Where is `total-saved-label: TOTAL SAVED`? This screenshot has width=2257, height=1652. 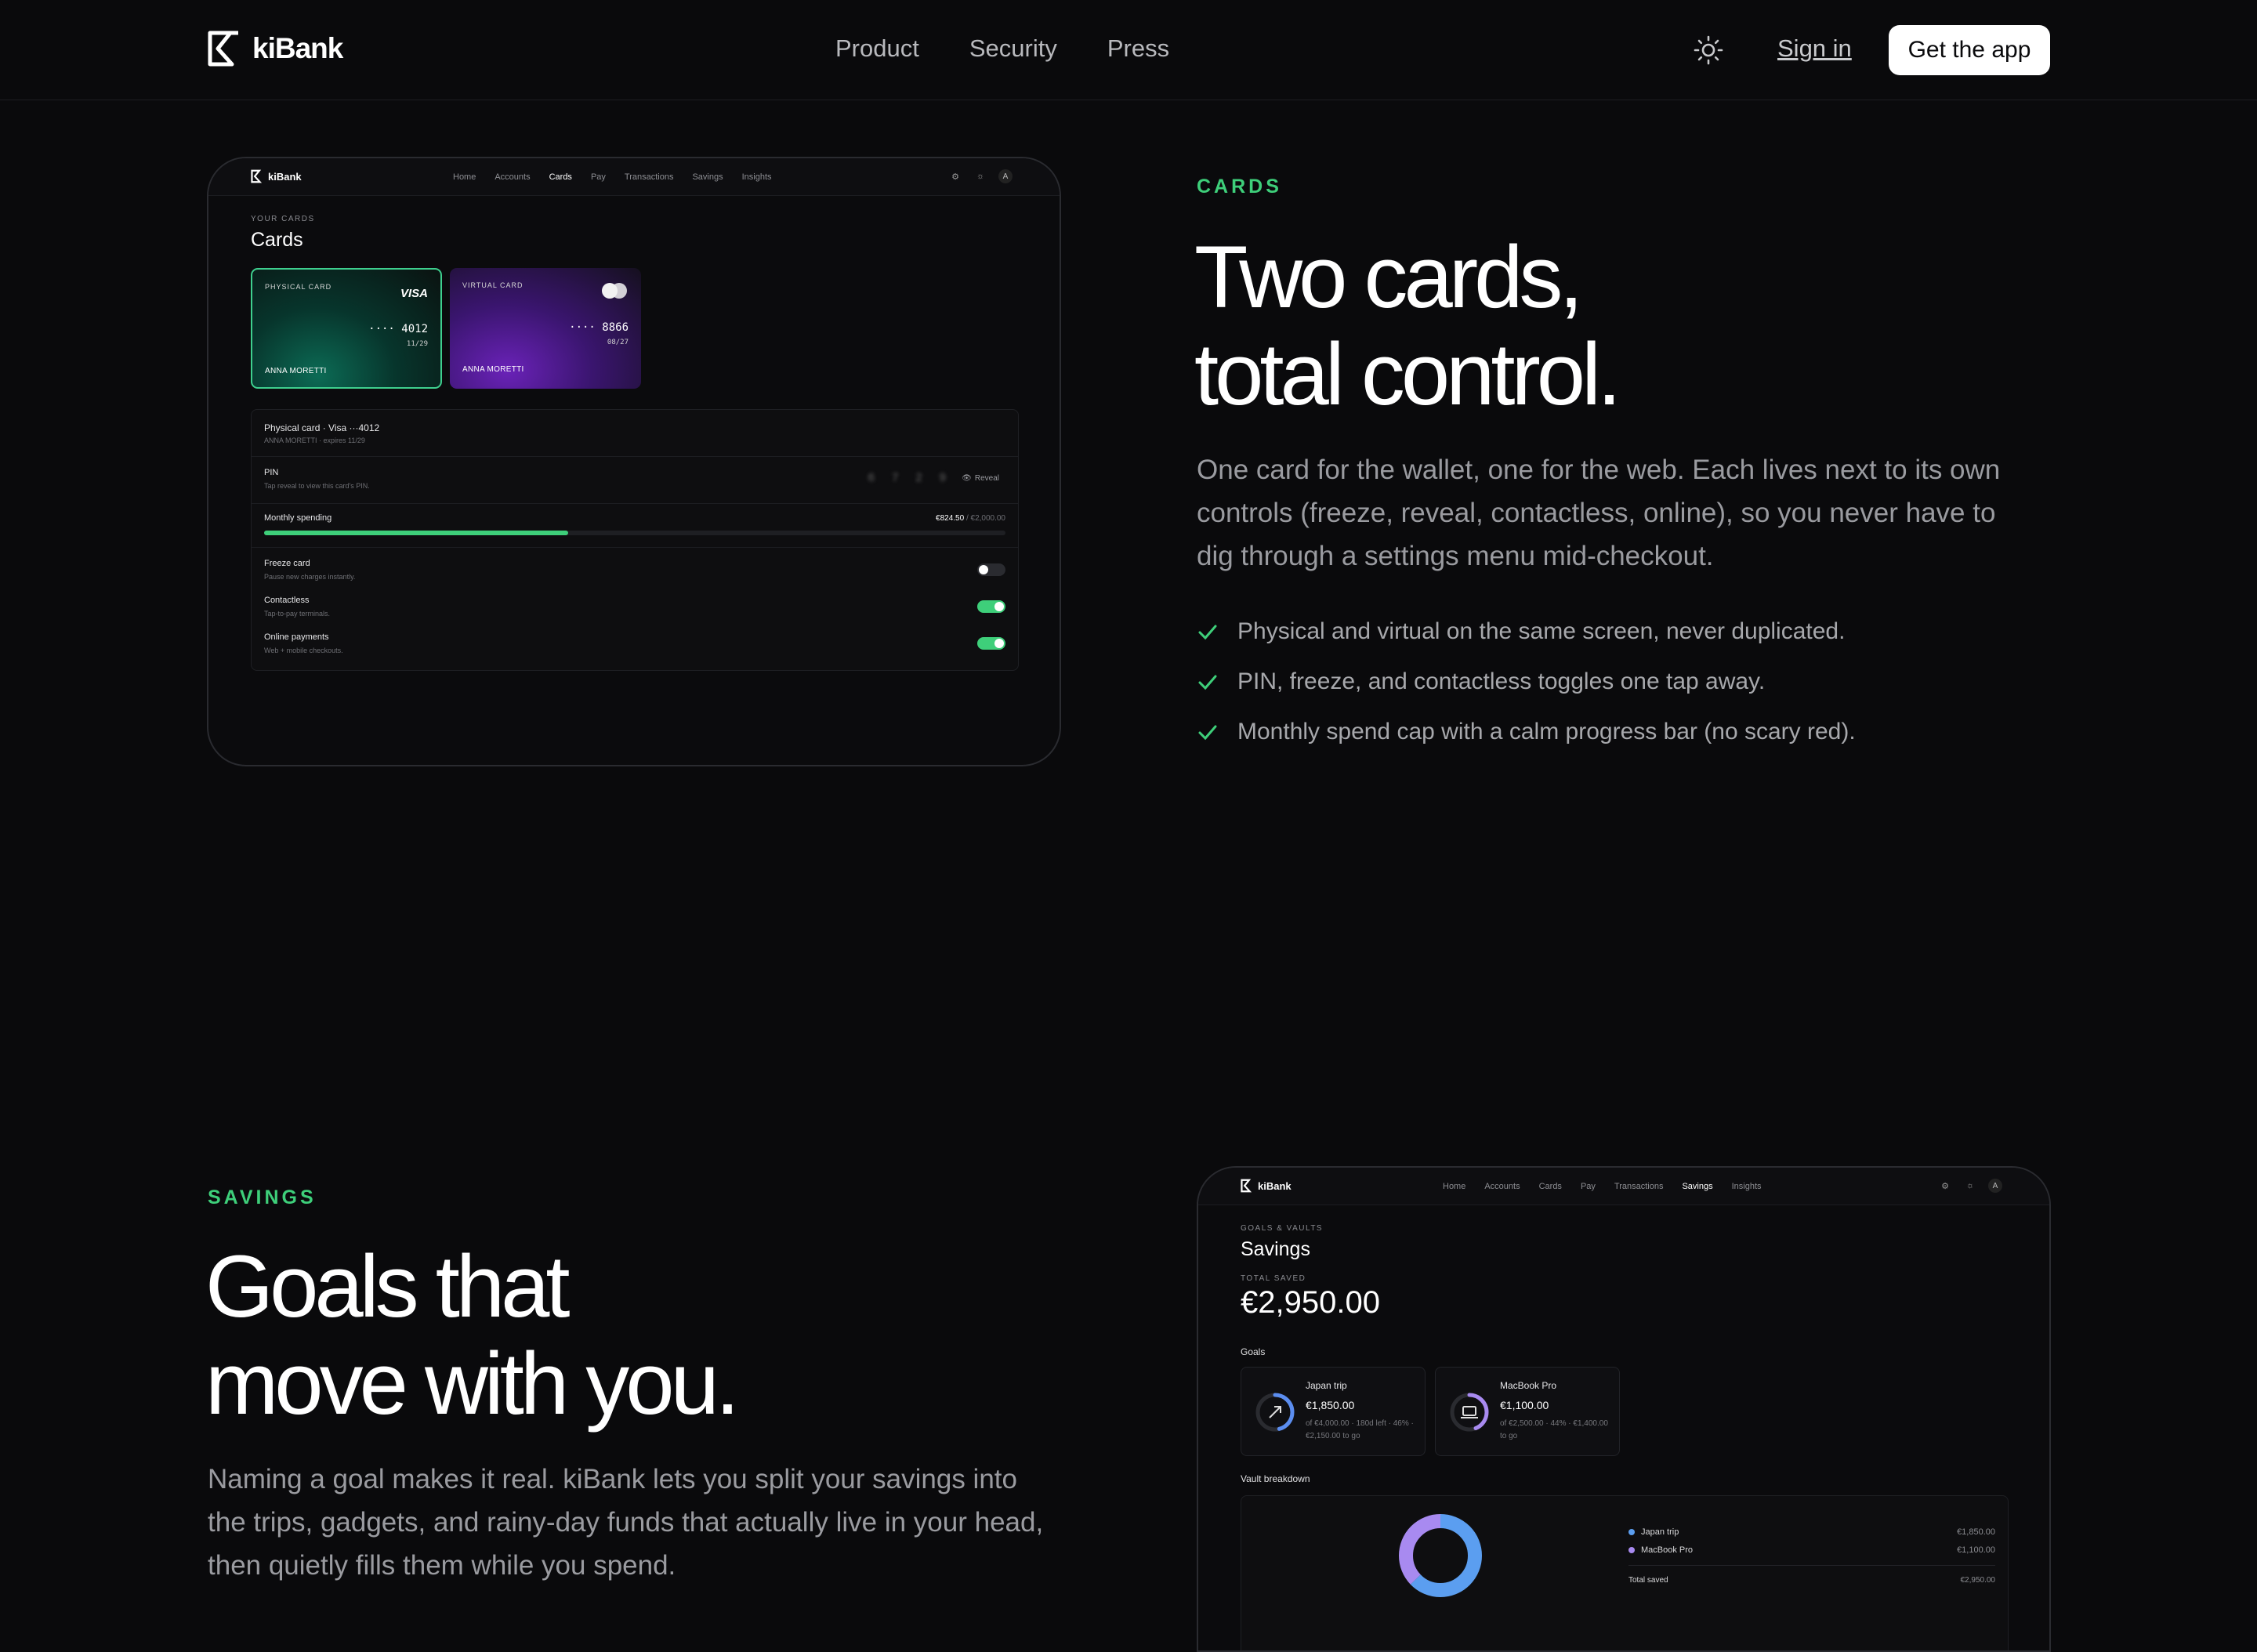 total-saved-label: TOTAL SAVED is located at coordinates (1273, 1278).